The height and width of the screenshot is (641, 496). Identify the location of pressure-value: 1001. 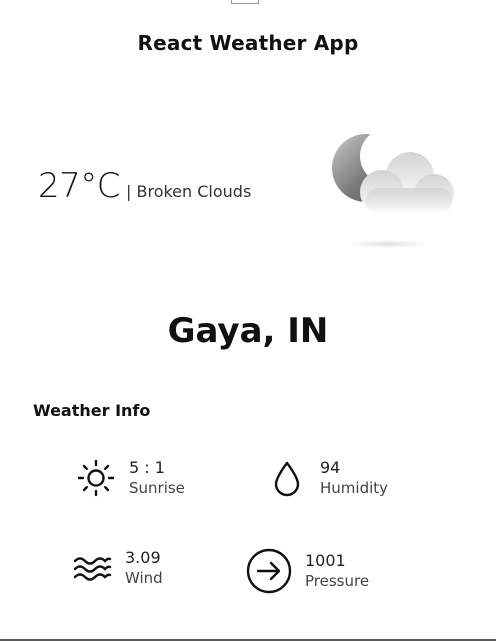
(325, 560).